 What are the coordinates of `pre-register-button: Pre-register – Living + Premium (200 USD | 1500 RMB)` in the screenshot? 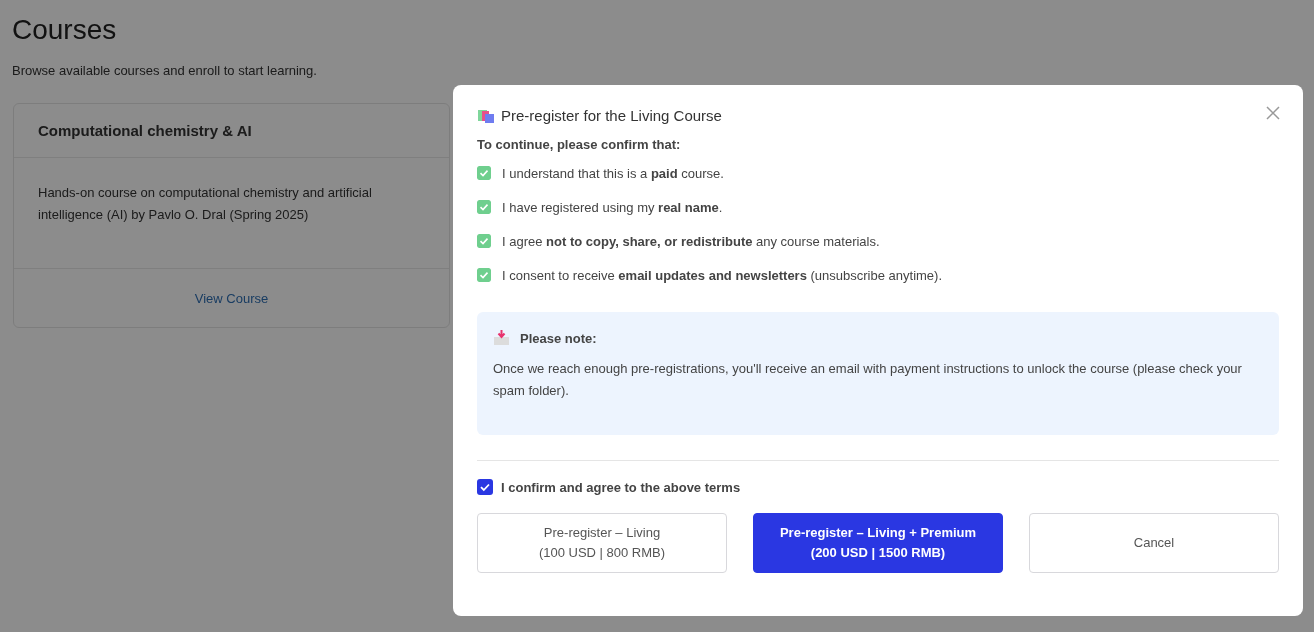 It's located at (878, 543).